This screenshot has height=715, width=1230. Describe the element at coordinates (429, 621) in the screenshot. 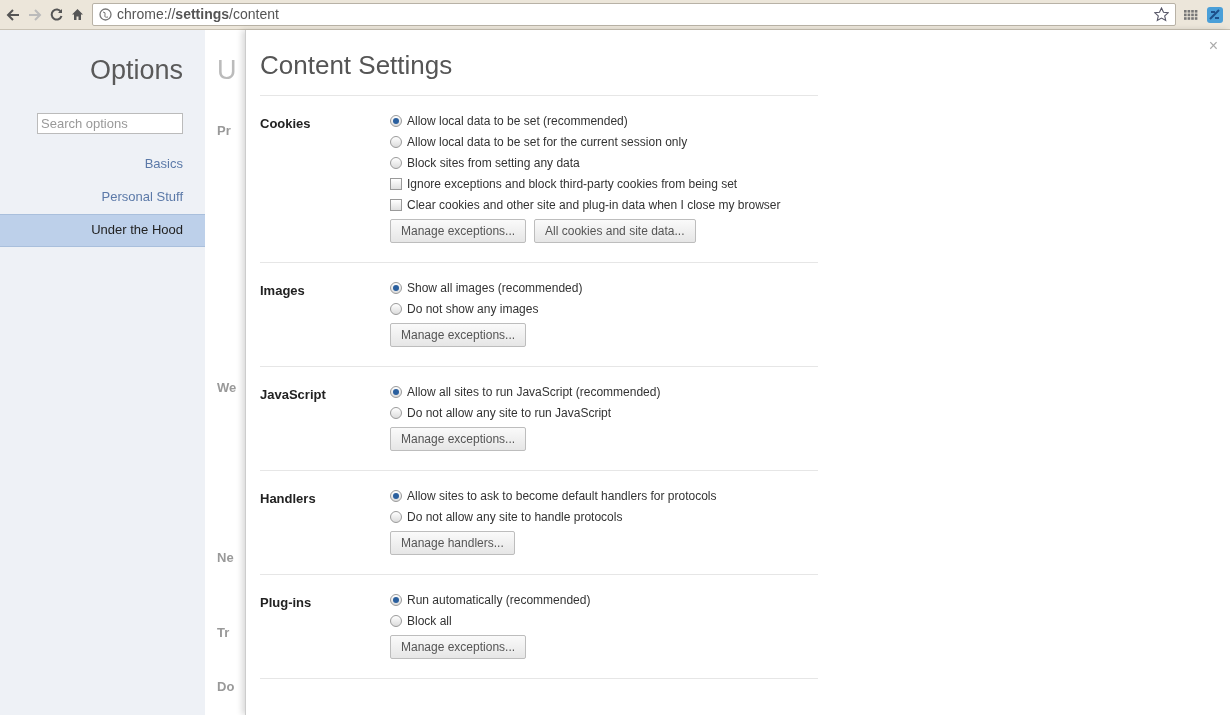

I see `option-label: Block all` at that location.